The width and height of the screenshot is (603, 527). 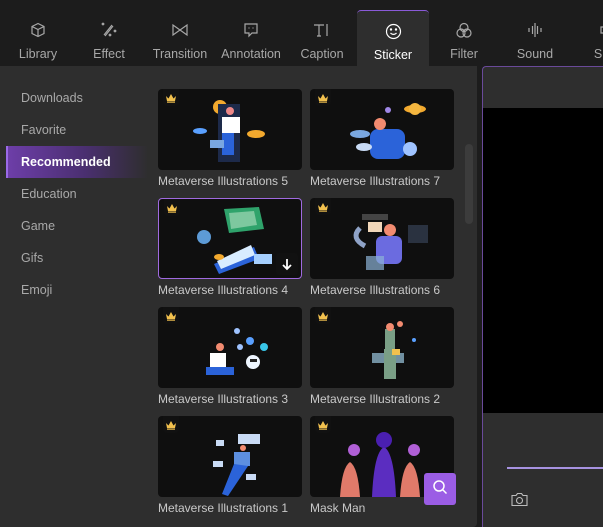 I want to click on sticker-card: Metaverse Illustrations 2, so click(x=382, y=356).